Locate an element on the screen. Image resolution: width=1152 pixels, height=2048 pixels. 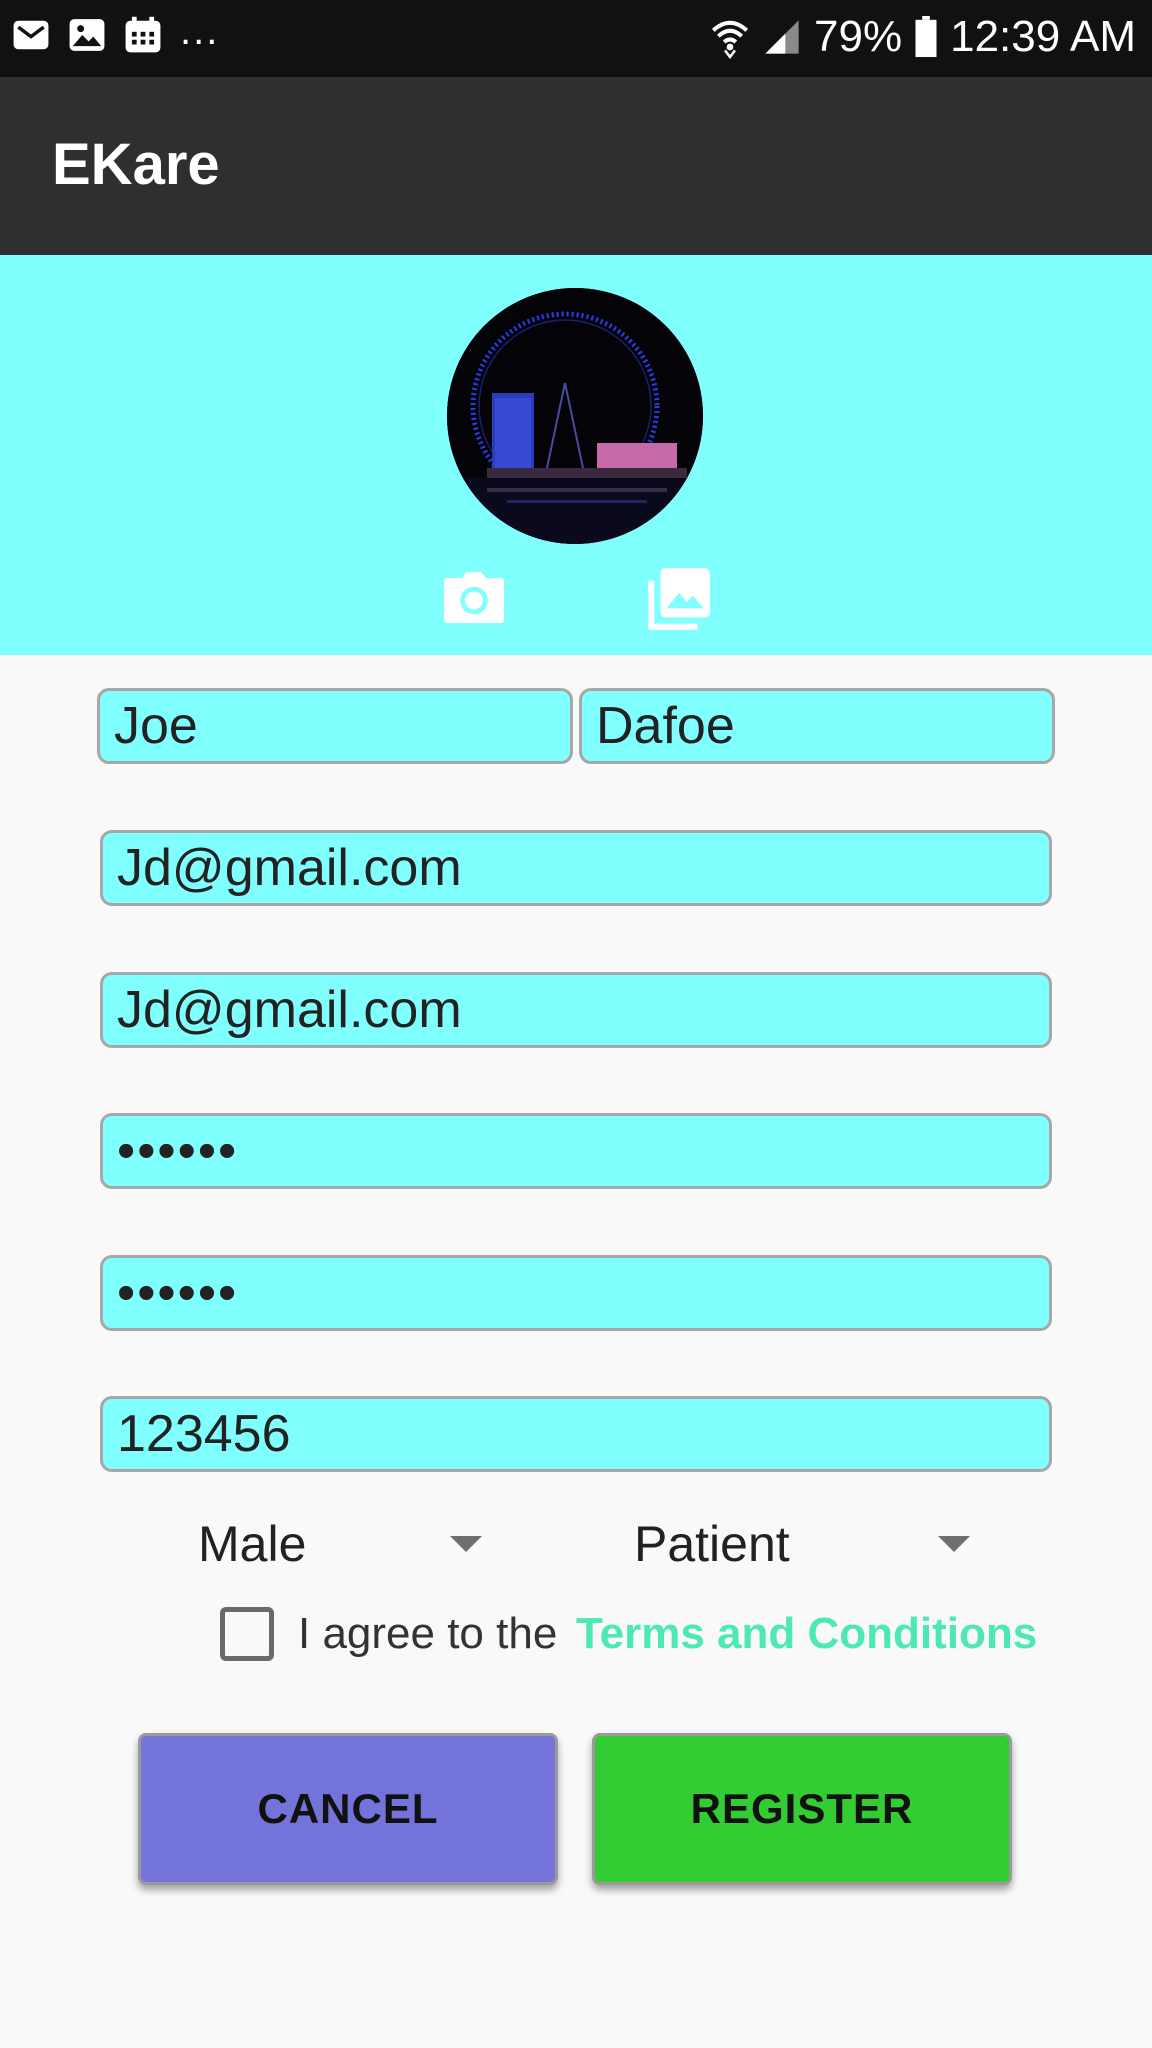
app-title: EKare is located at coordinates (136, 164).